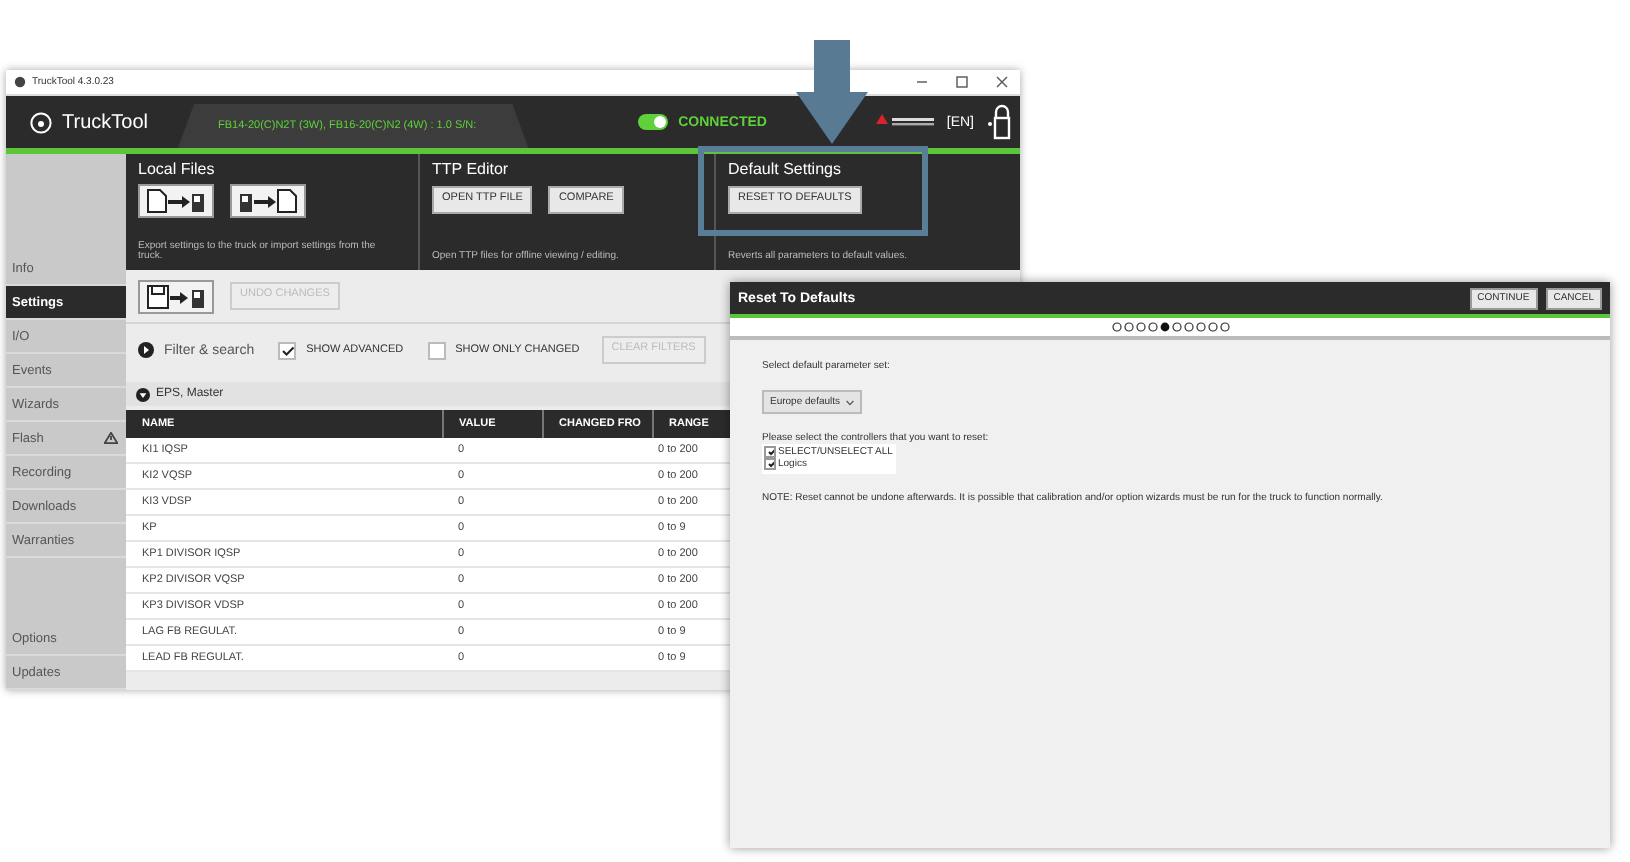 The width and height of the screenshot is (1630, 862). What do you see at coordinates (962, 82) in the screenshot?
I see `maximize-icon` at bounding box center [962, 82].